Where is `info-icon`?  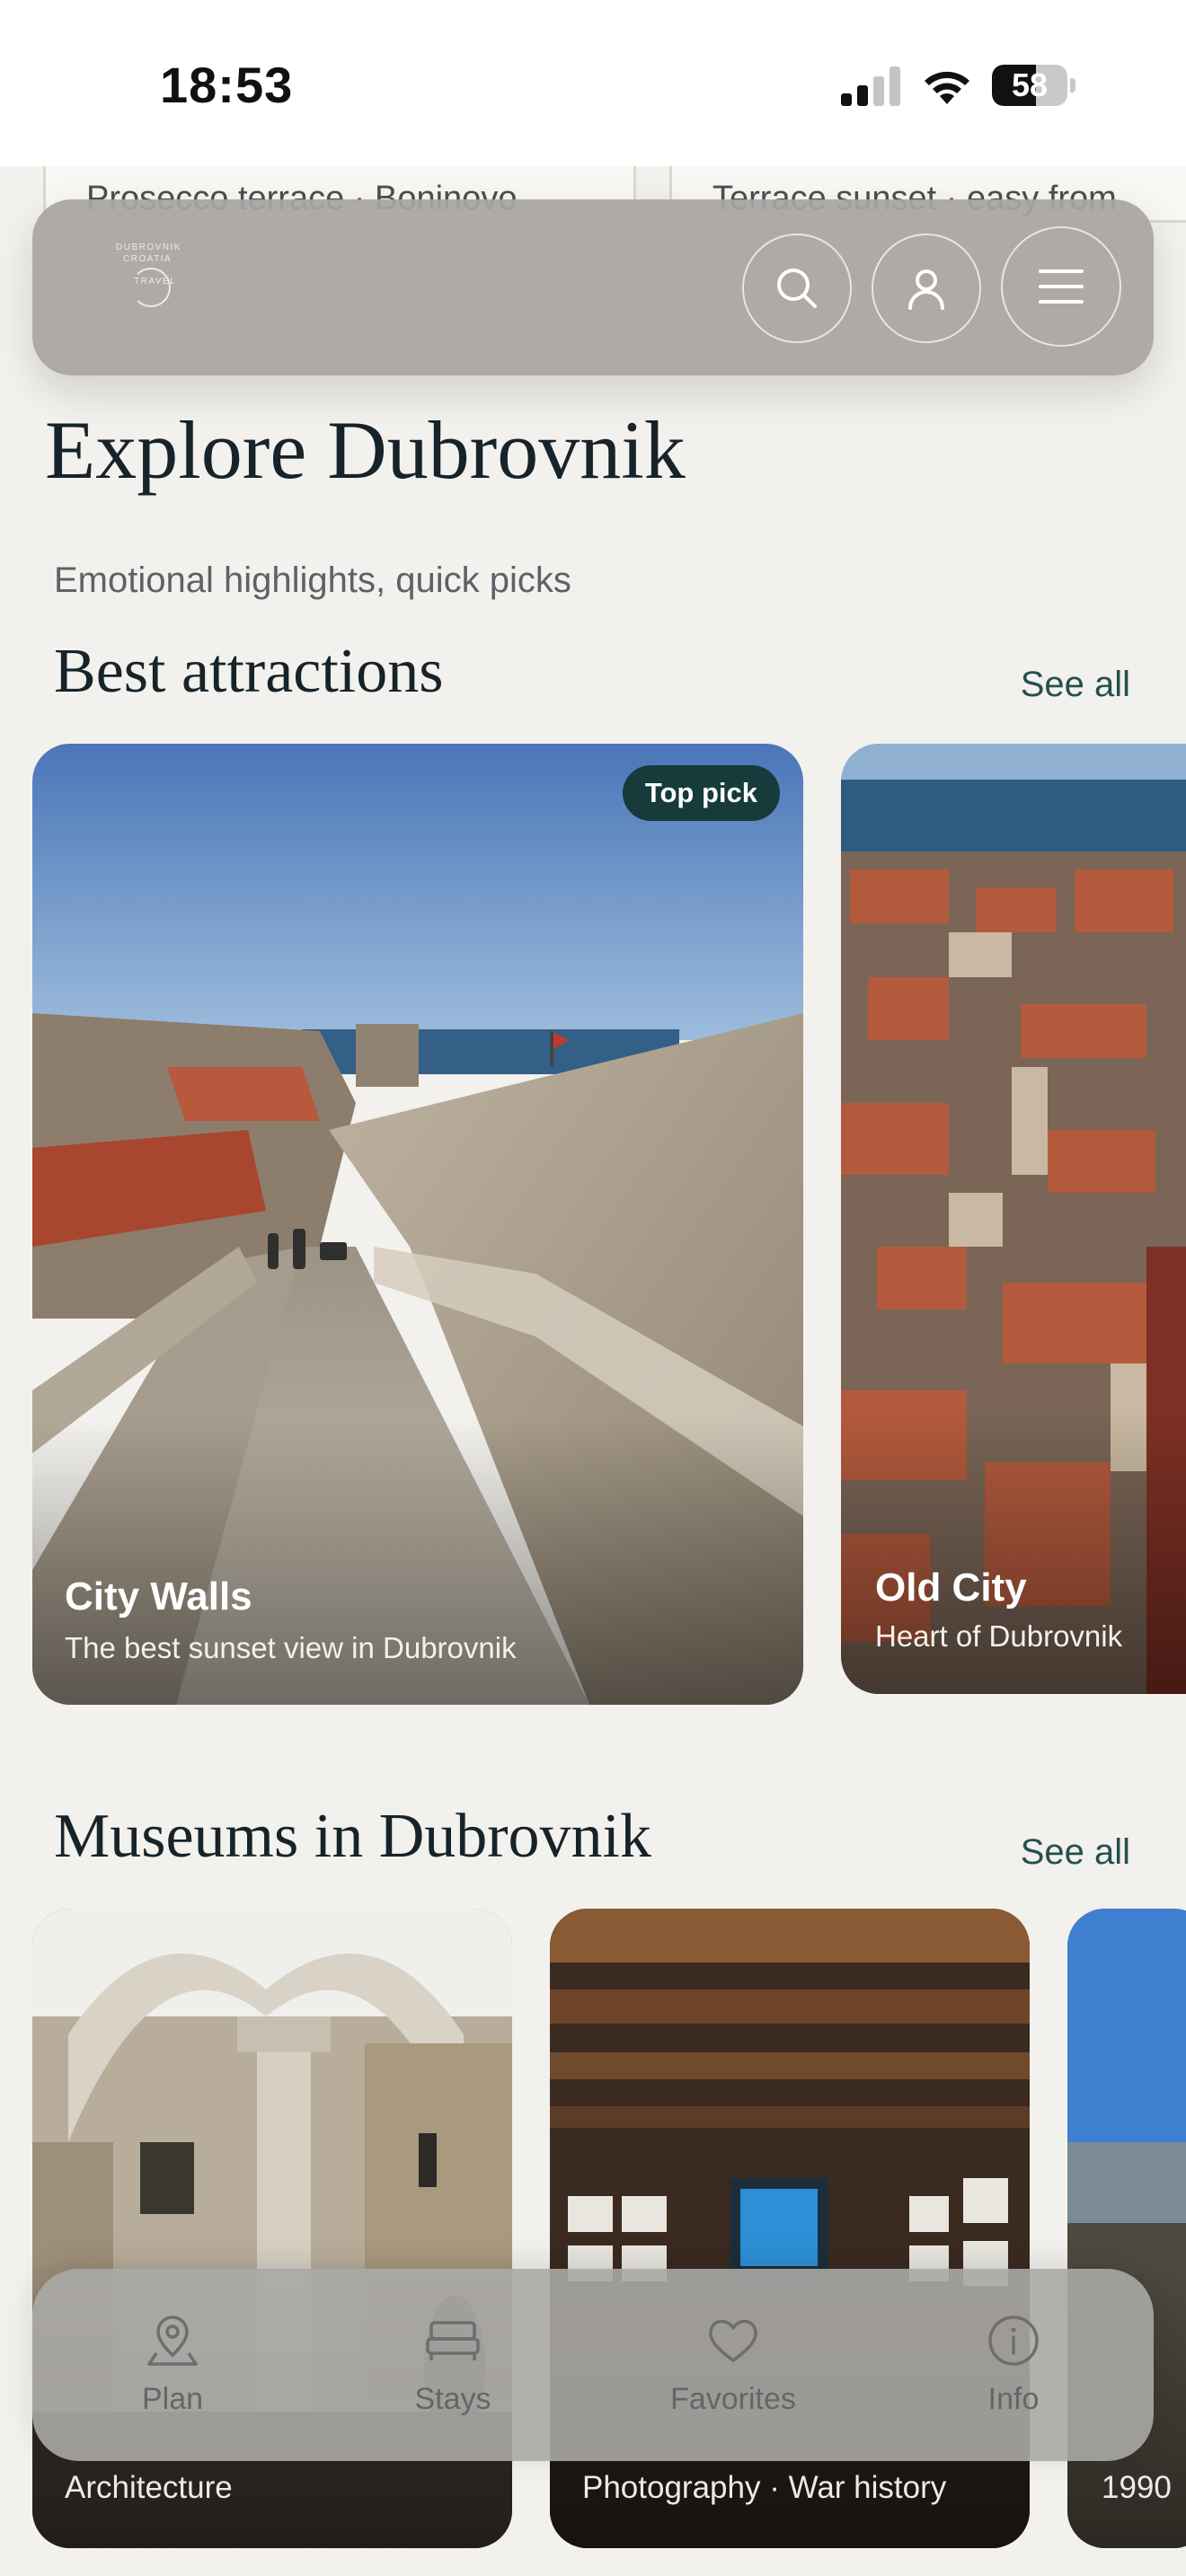
info-icon is located at coordinates (1013, 2341).